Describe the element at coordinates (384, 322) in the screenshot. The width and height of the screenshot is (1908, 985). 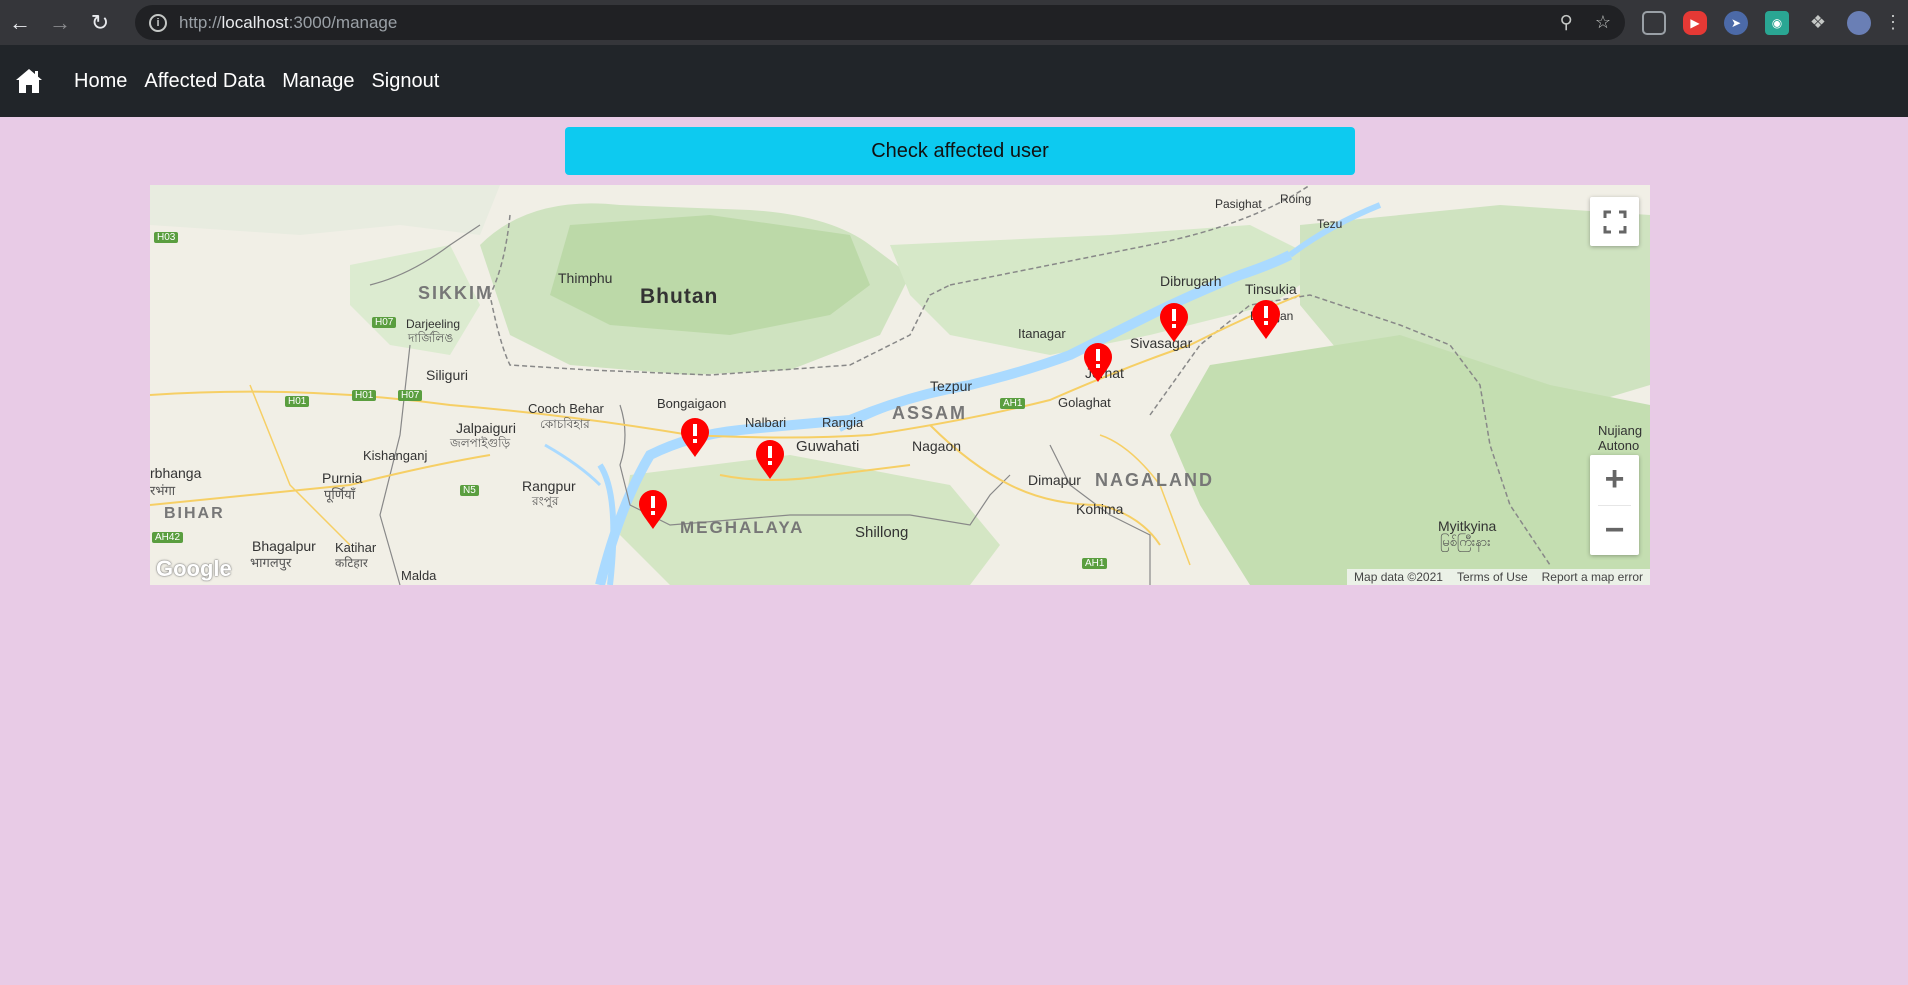
I see `road-shield-h07a: H07` at that location.